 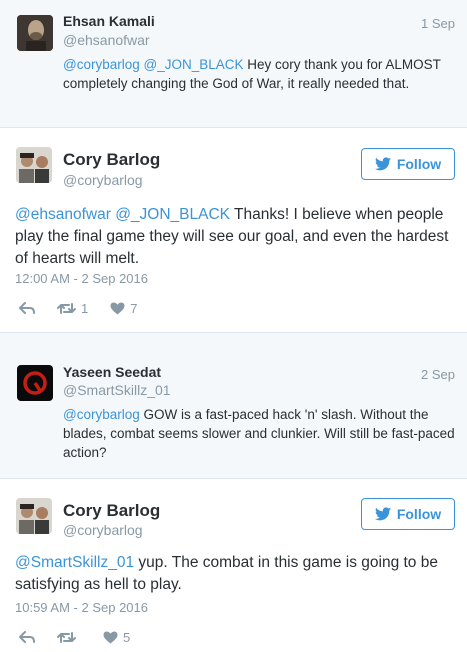 I want to click on tweet-actions: 1 7, so click(x=89, y=308).